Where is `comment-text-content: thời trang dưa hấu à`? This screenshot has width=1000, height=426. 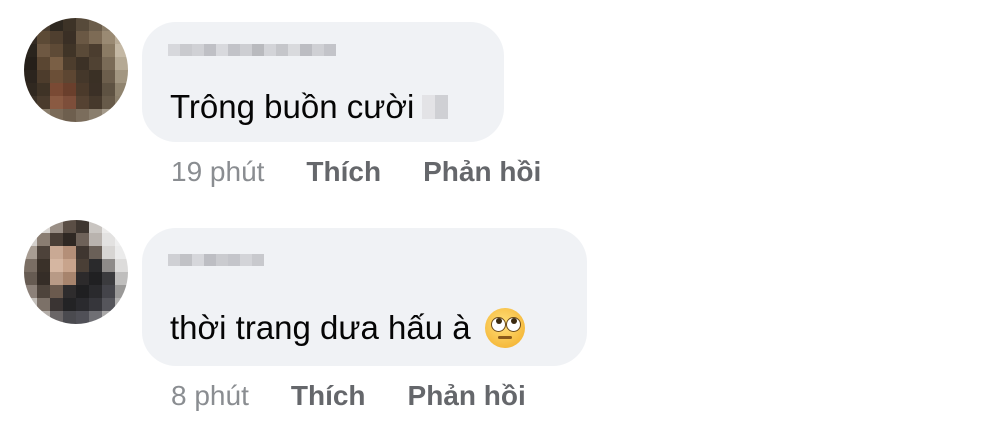
comment-text-content: thời trang dưa hấu à is located at coordinates (320, 327).